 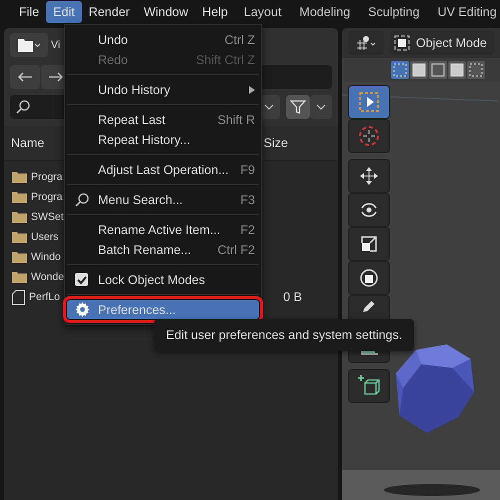 I want to click on menu-item: Undo Ctrl Z, so click(x=163, y=39).